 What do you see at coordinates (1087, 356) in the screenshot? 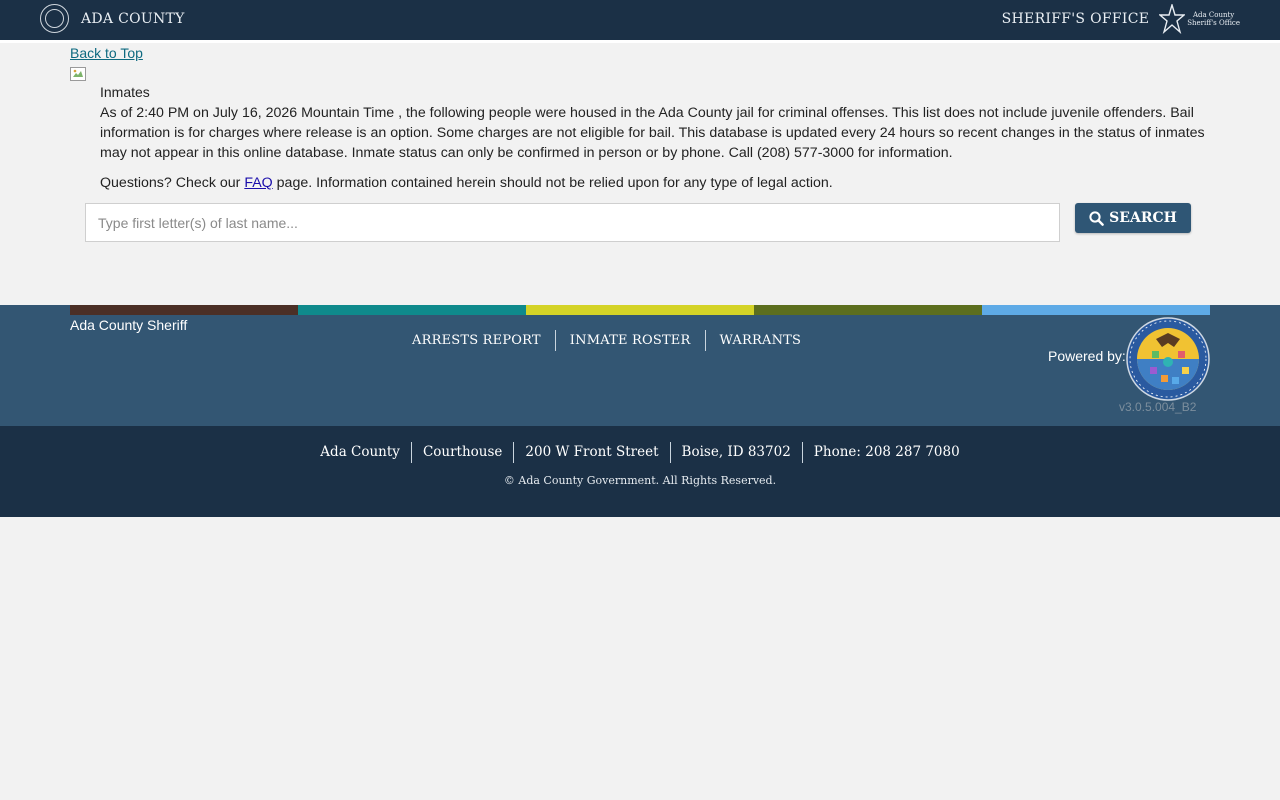
I see `powered-by-label: Powered by:` at bounding box center [1087, 356].